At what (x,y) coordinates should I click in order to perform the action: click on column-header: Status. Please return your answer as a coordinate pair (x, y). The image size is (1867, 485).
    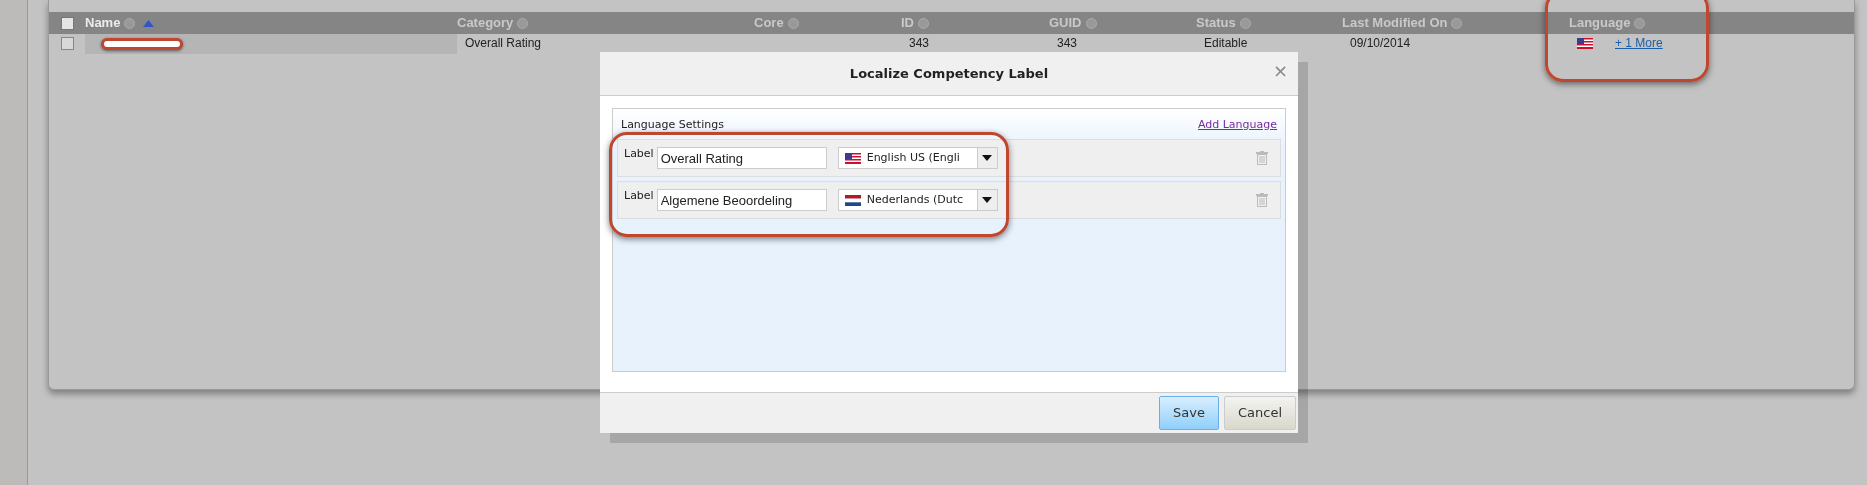
    Looking at the image, I should click on (1216, 23).